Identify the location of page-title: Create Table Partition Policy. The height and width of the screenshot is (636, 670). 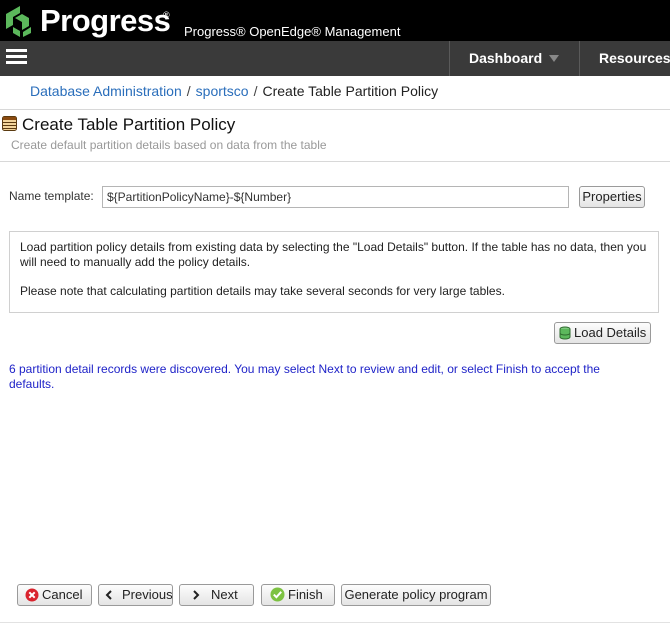
(129, 124).